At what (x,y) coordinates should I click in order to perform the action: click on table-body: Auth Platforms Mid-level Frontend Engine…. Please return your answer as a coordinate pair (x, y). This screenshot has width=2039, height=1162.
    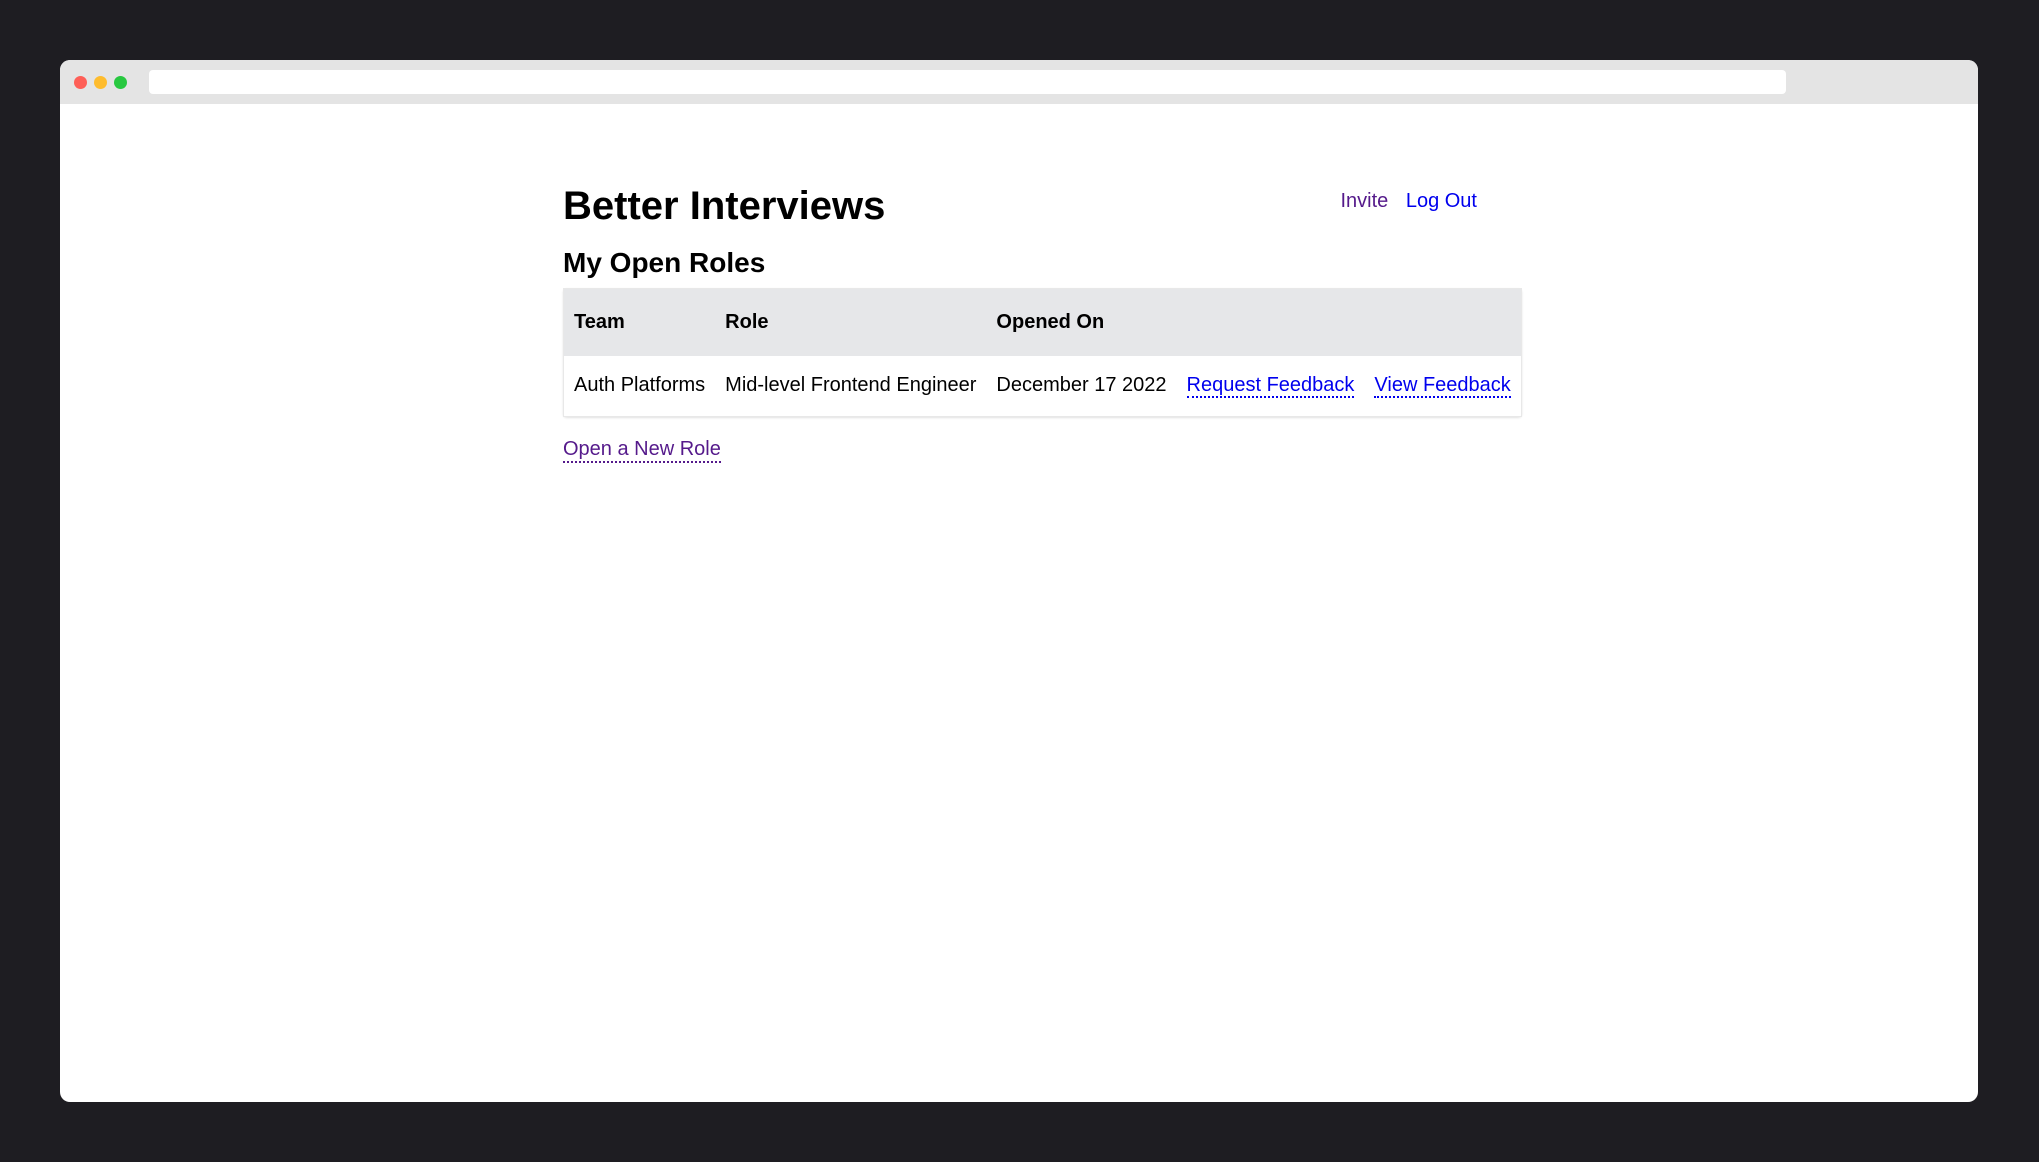
    Looking at the image, I should click on (1043, 386).